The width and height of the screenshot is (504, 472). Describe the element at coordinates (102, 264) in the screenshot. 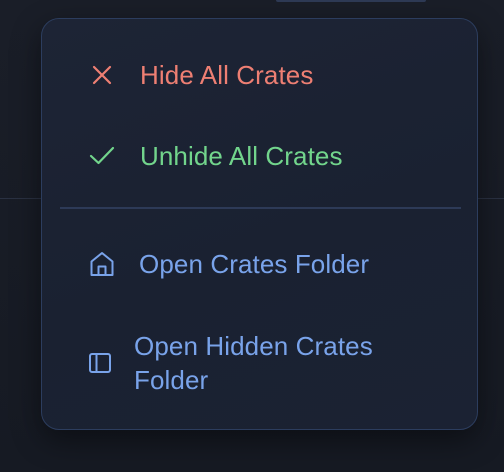

I see `home-icon` at that location.